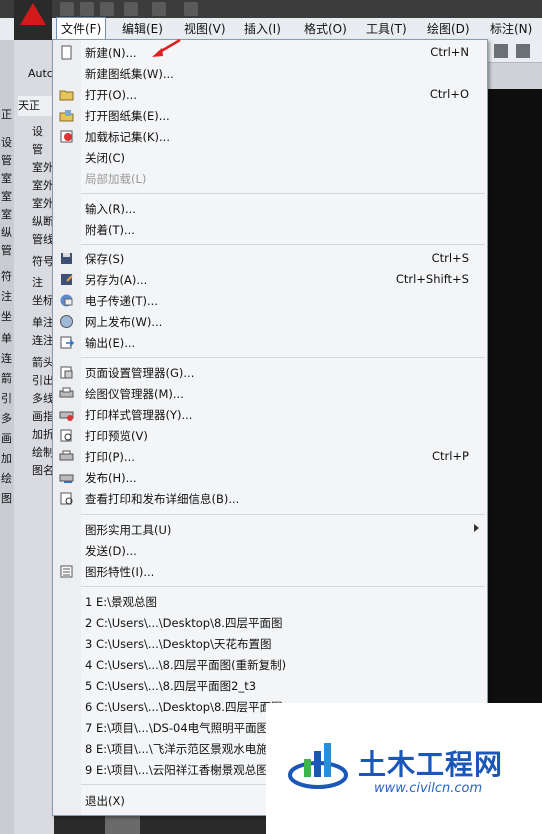 The image size is (542, 834). What do you see at coordinates (67, 342) in the screenshot?
I see `export-icon` at bounding box center [67, 342].